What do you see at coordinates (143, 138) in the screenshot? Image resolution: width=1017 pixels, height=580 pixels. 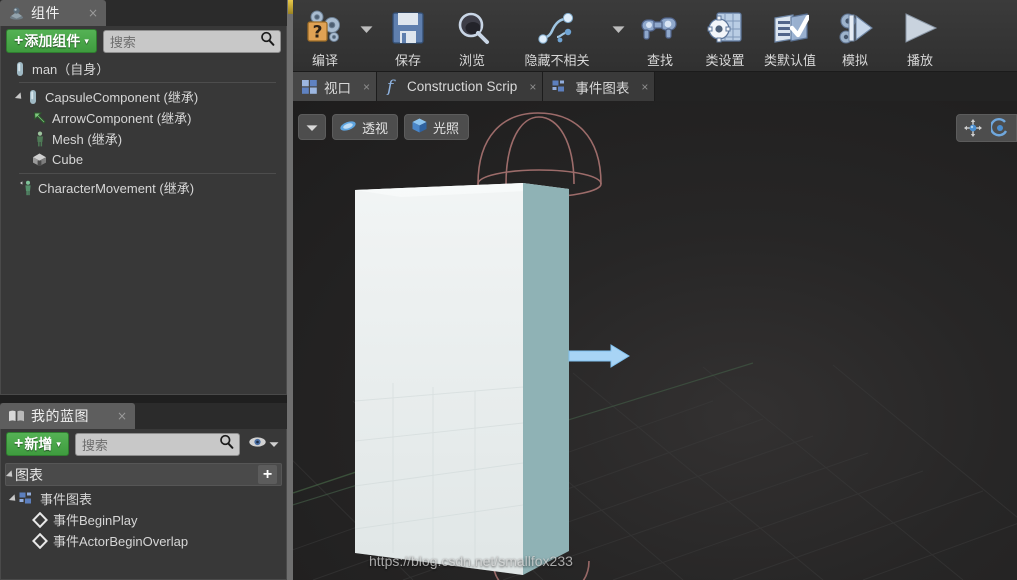 I see `component-tree-row: Mesh (继承)` at bounding box center [143, 138].